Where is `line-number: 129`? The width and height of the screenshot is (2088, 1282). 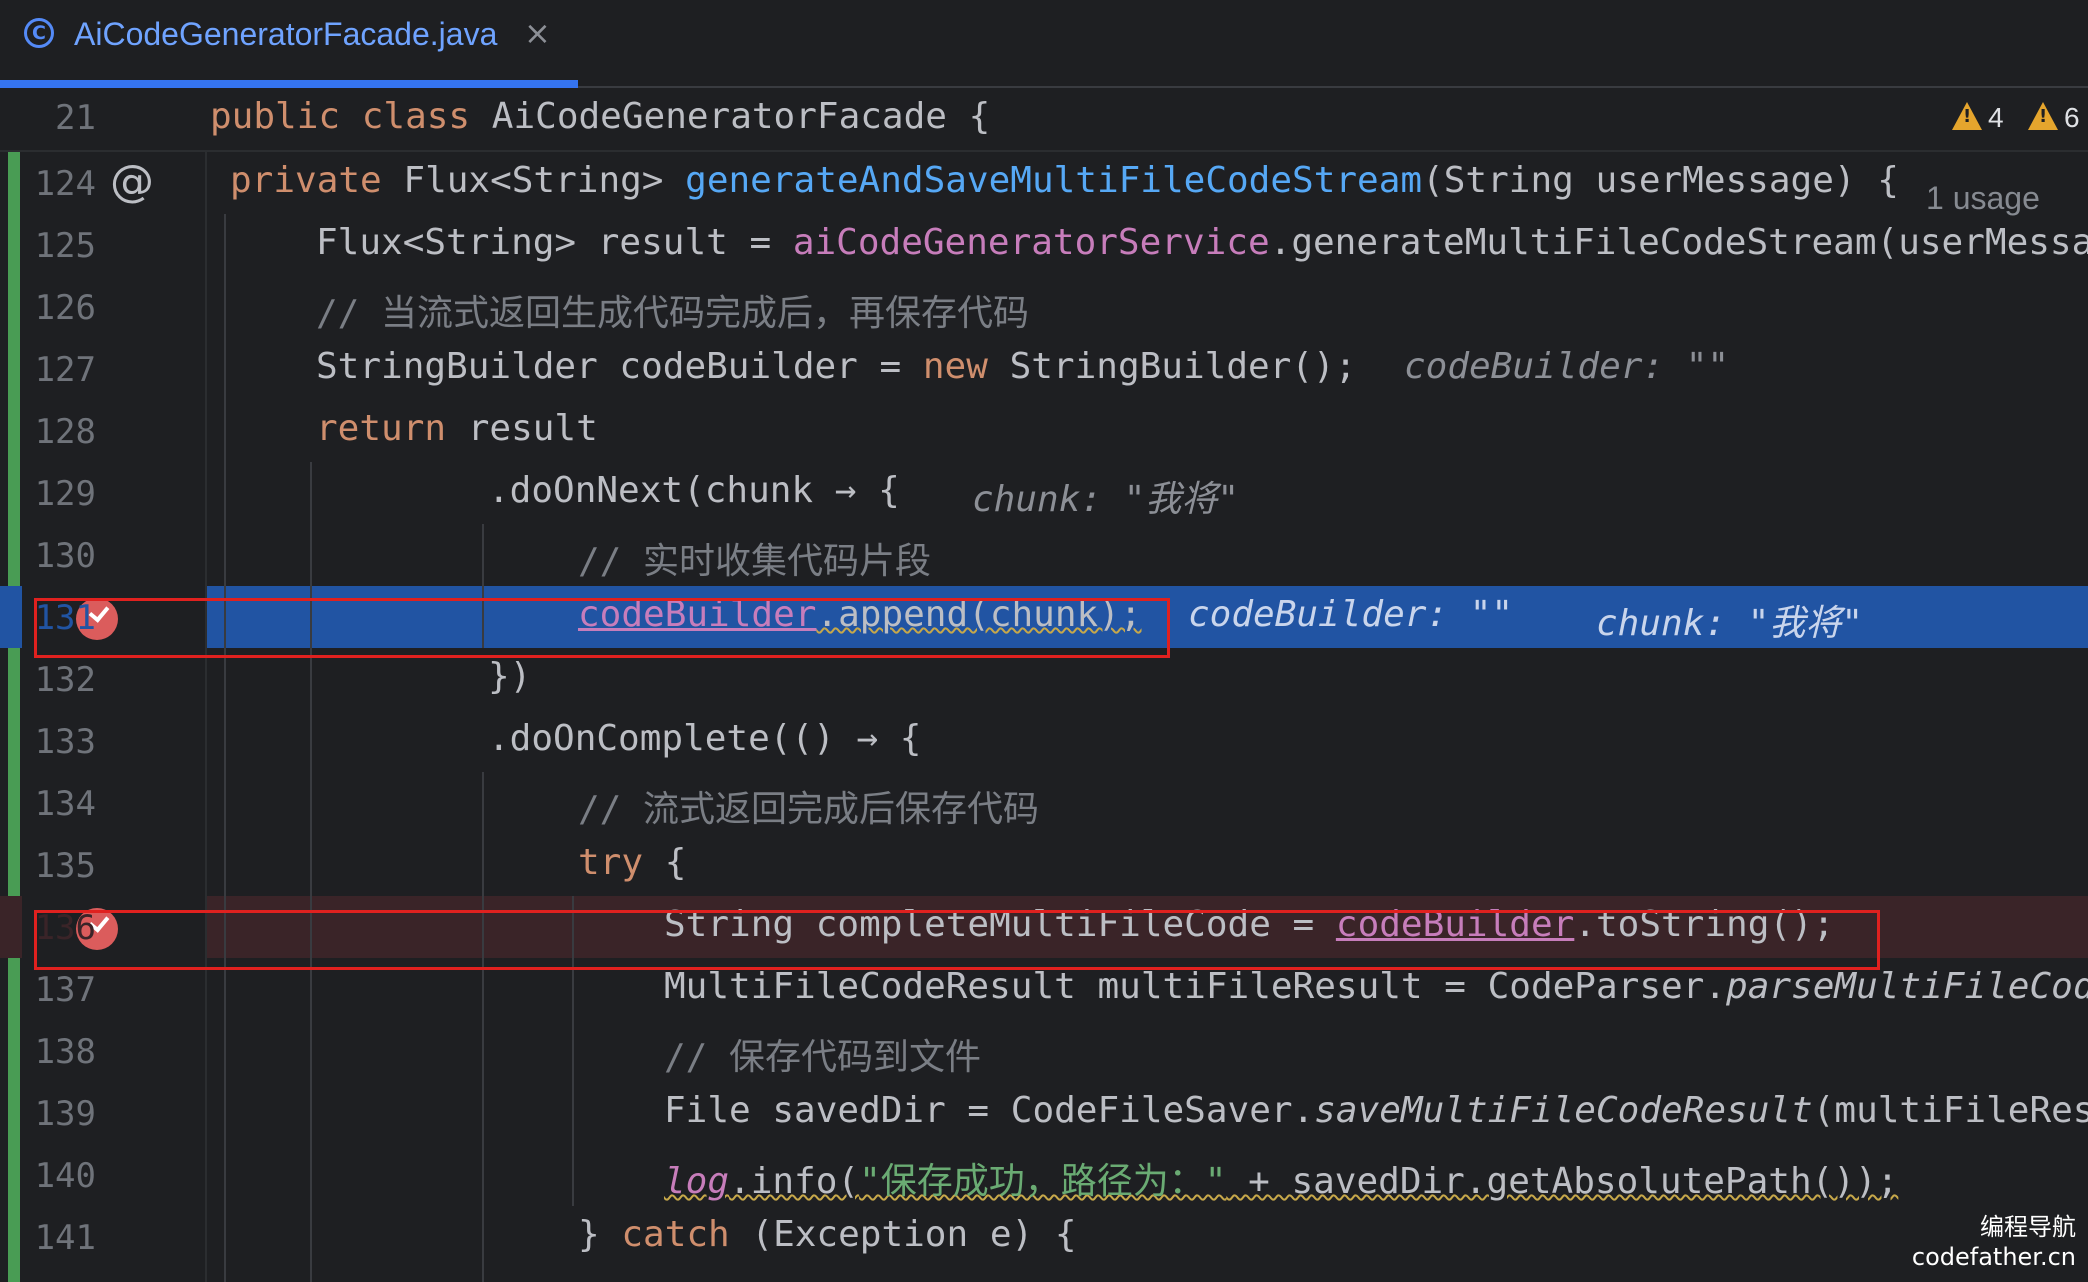 line-number: 129 is located at coordinates (65, 494).